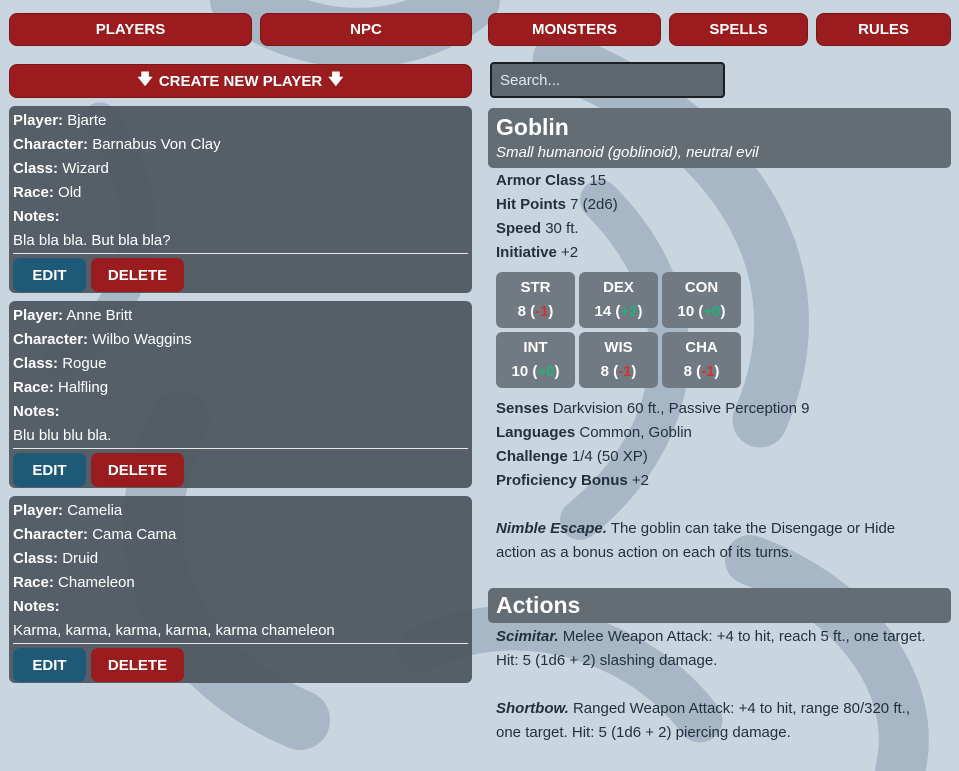 Image resolution: width=959 pixels, height=771 pixels. Describe the element at coordinates (618, 300) in the screenshot. I see `ability-dex: DEX 14 (+2)` at that location.